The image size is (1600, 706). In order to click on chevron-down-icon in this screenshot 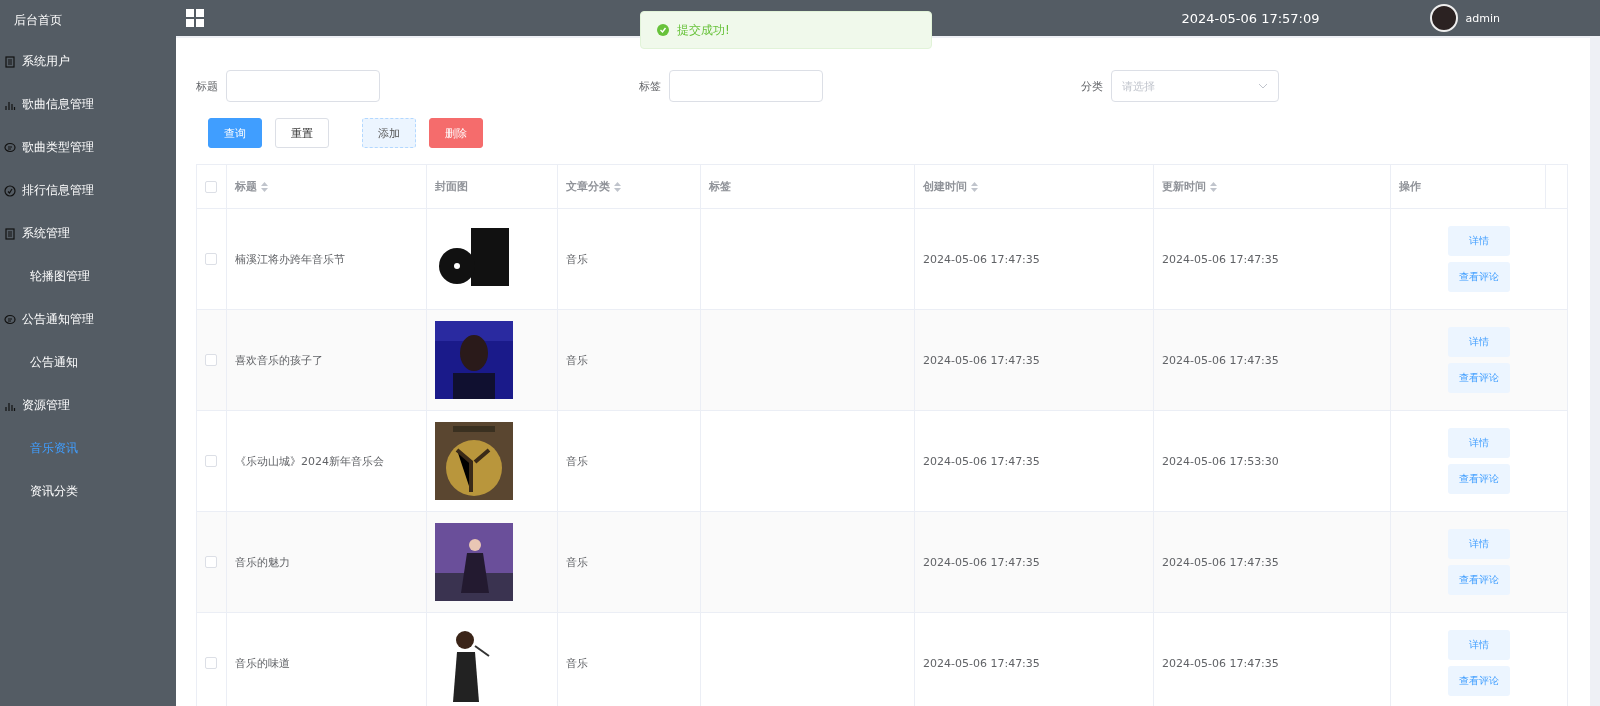, I will do `click(1263, 86)`.